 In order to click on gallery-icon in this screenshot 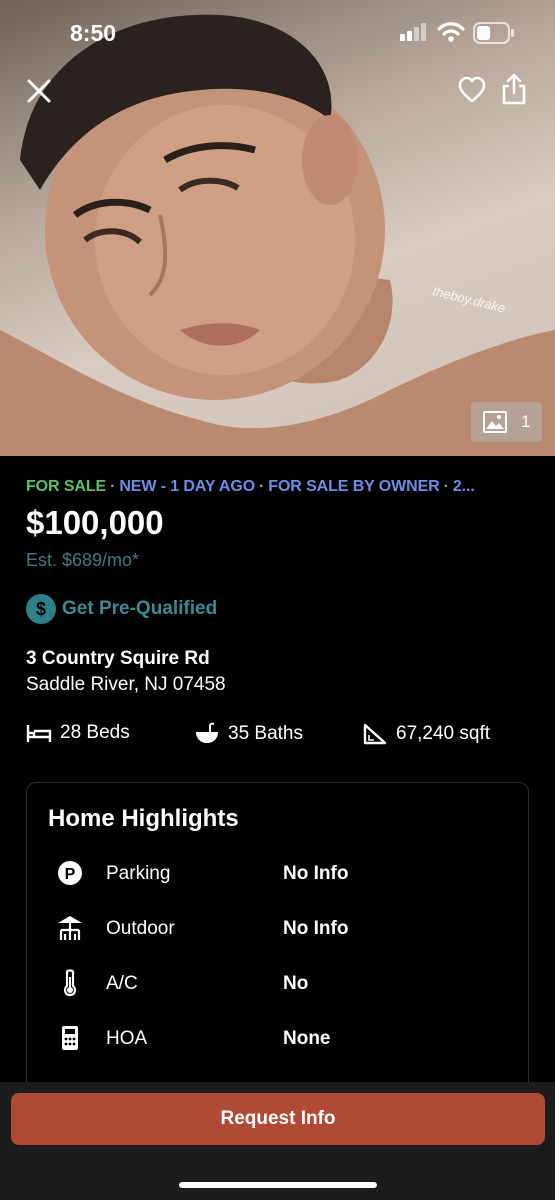, I will do `click(495, 422)`.